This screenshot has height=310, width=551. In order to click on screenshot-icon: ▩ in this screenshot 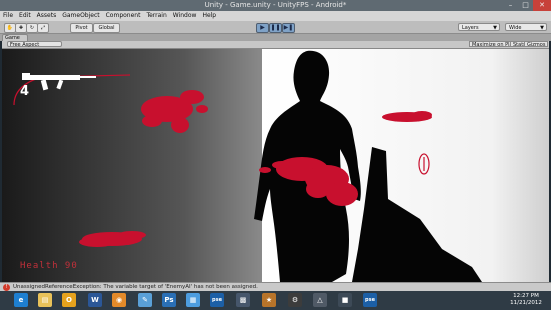, I will do `click(243, 300)`.